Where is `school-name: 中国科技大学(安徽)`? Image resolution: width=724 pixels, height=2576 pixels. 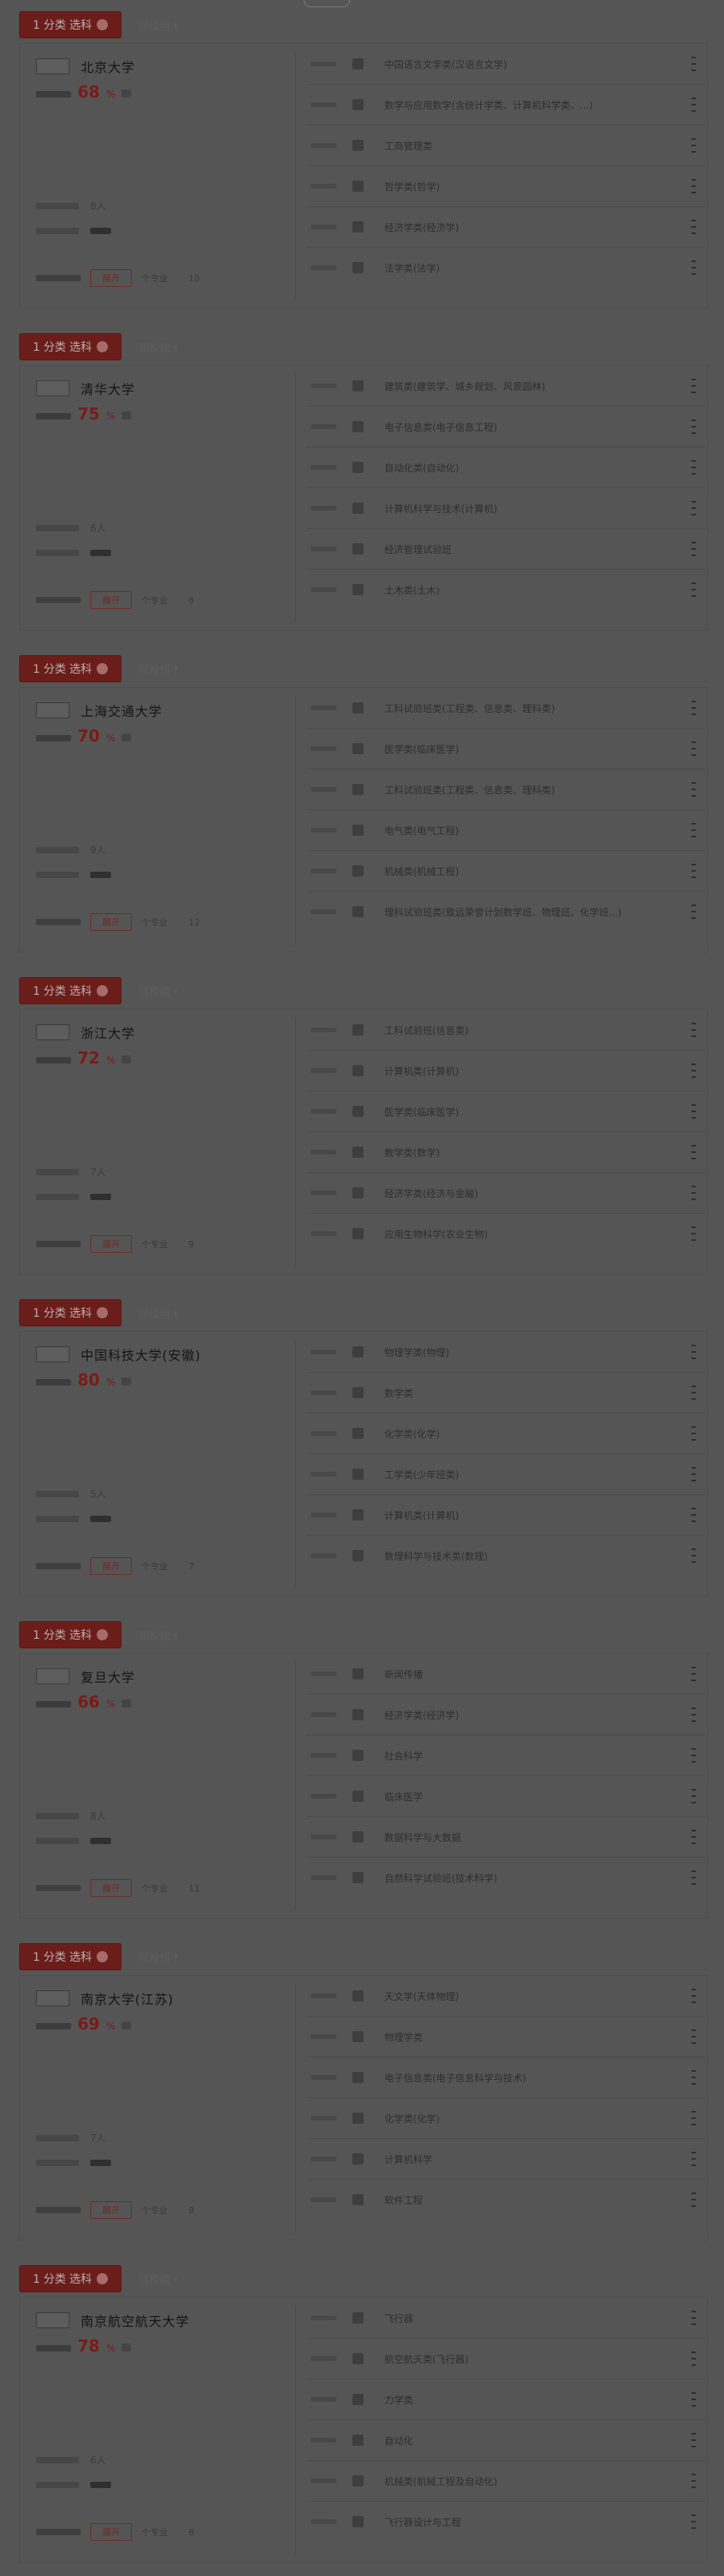 school-name: 中国科技大学(安徽) is located at coordinates (141, 1354).